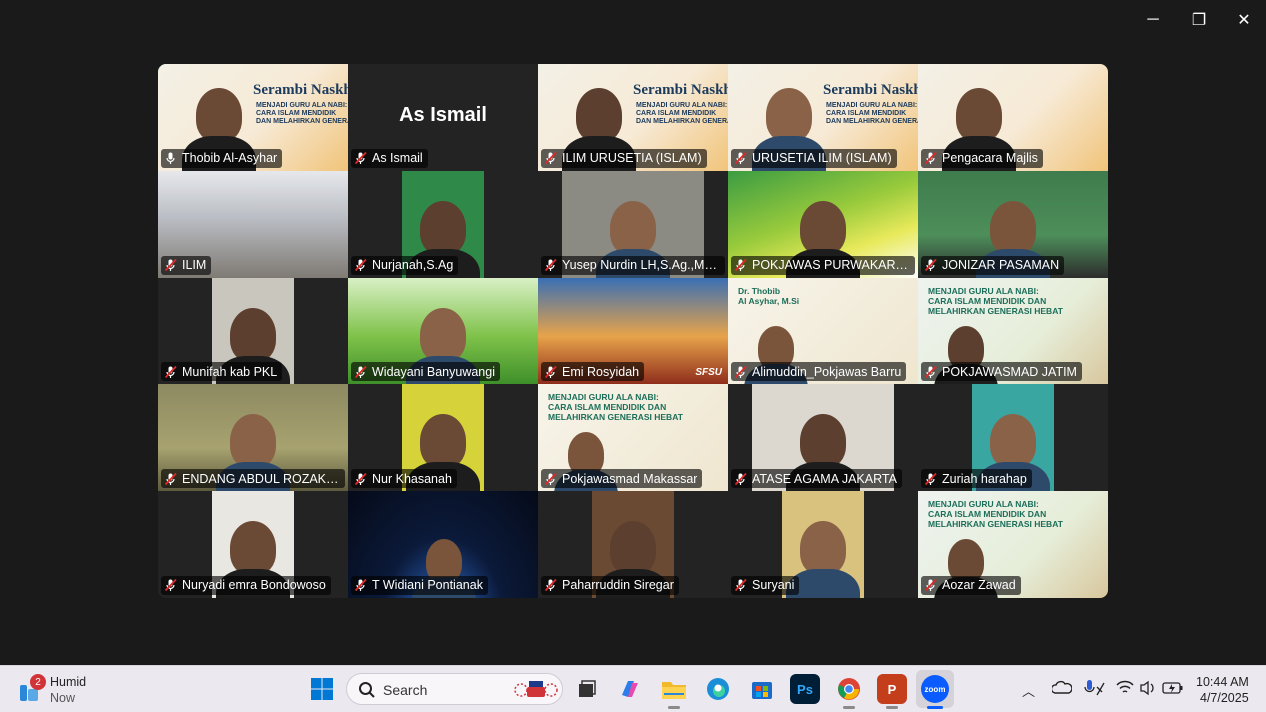 The height and width of the screenshot is (712, 1266). I want to click on participant-name-label: Suryani, so click(765, 585).